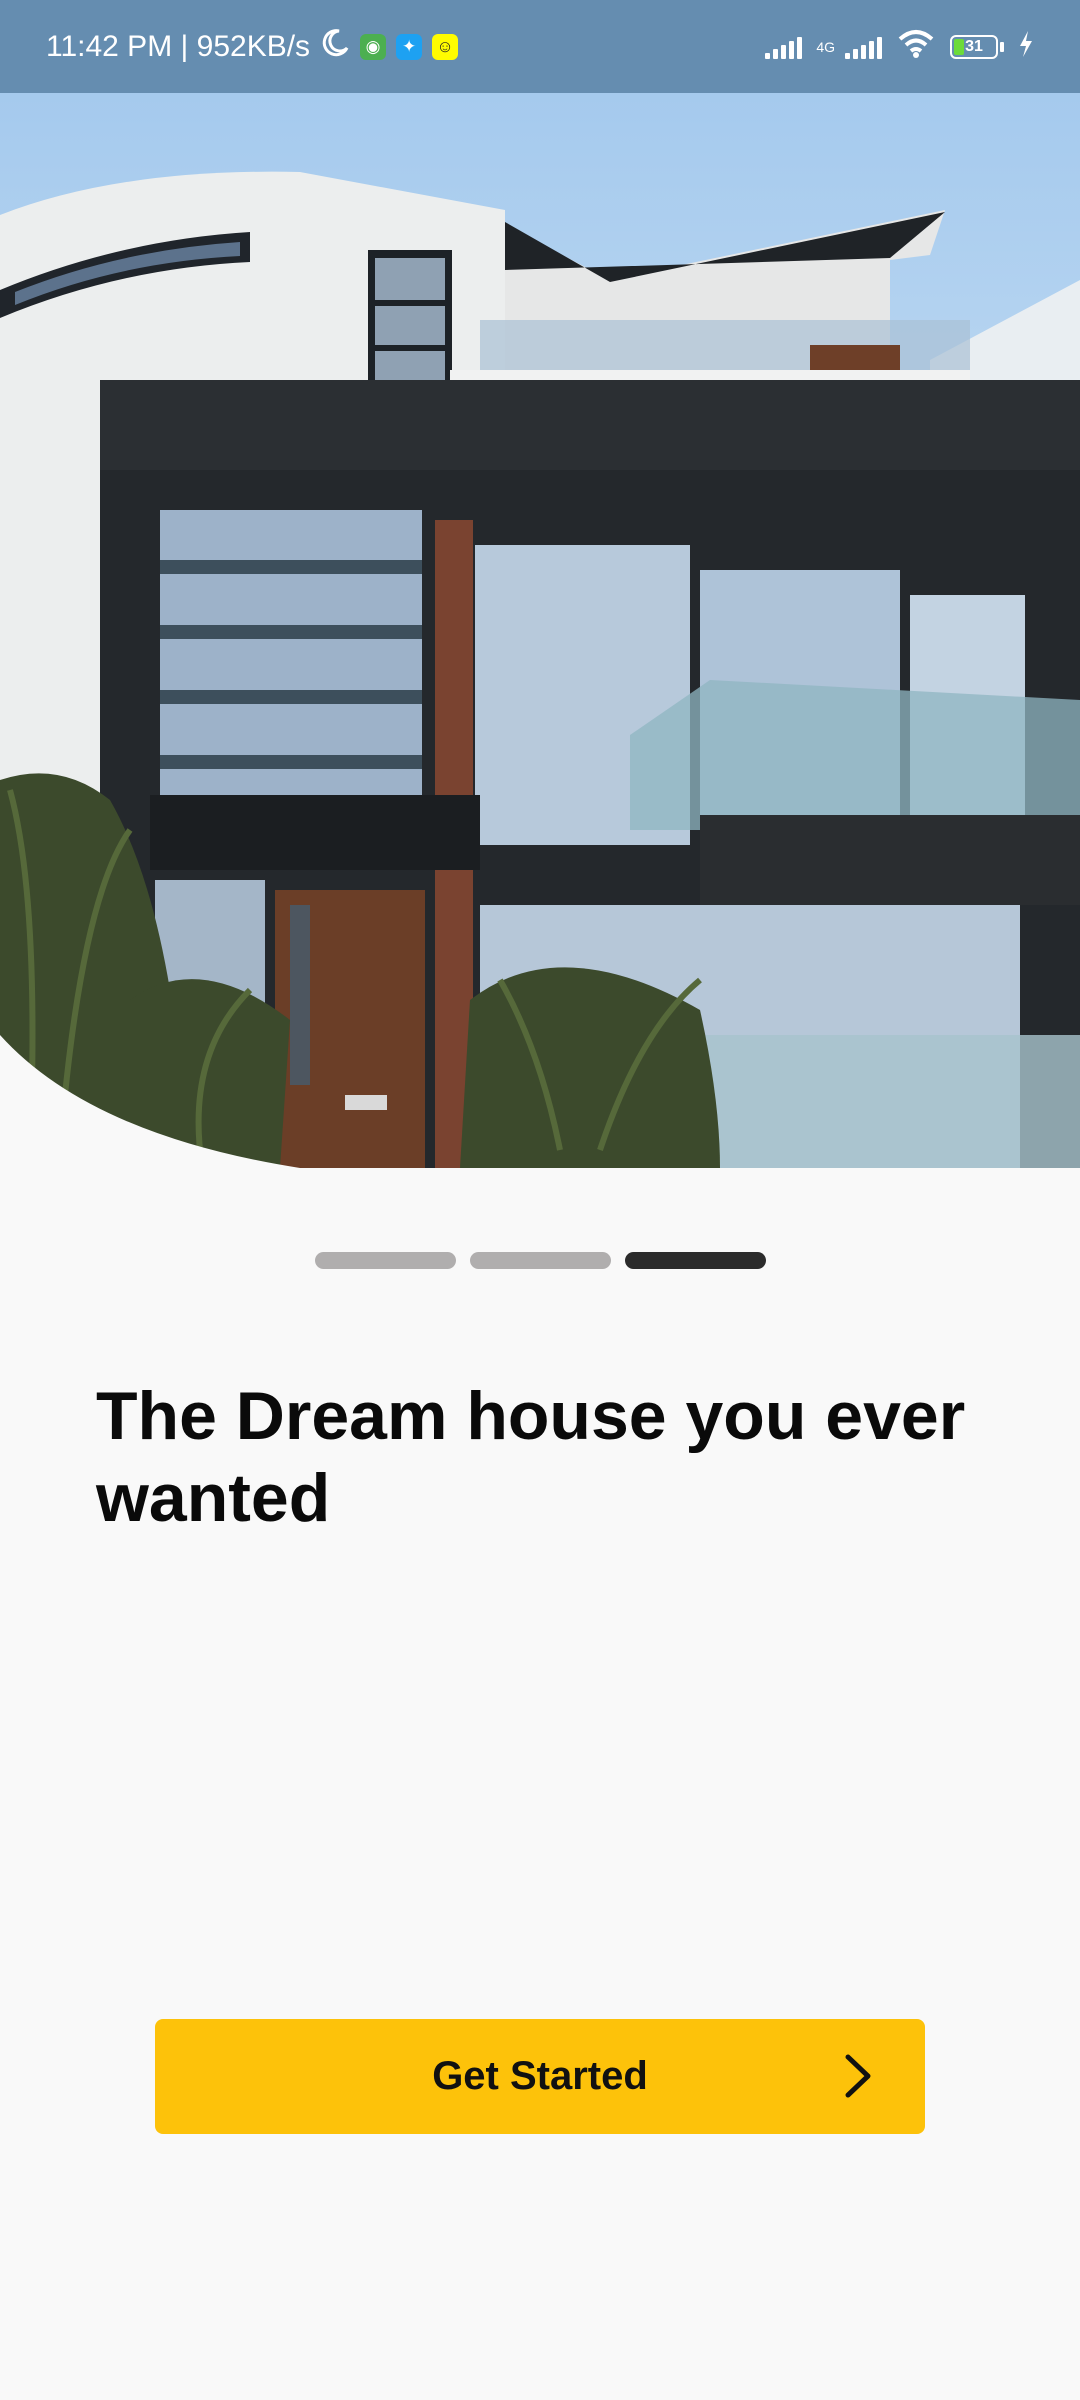 Image resolution: width=1080 pixels, height=2400 pixels. I want to click on wifi-icon, so click(916, 46).